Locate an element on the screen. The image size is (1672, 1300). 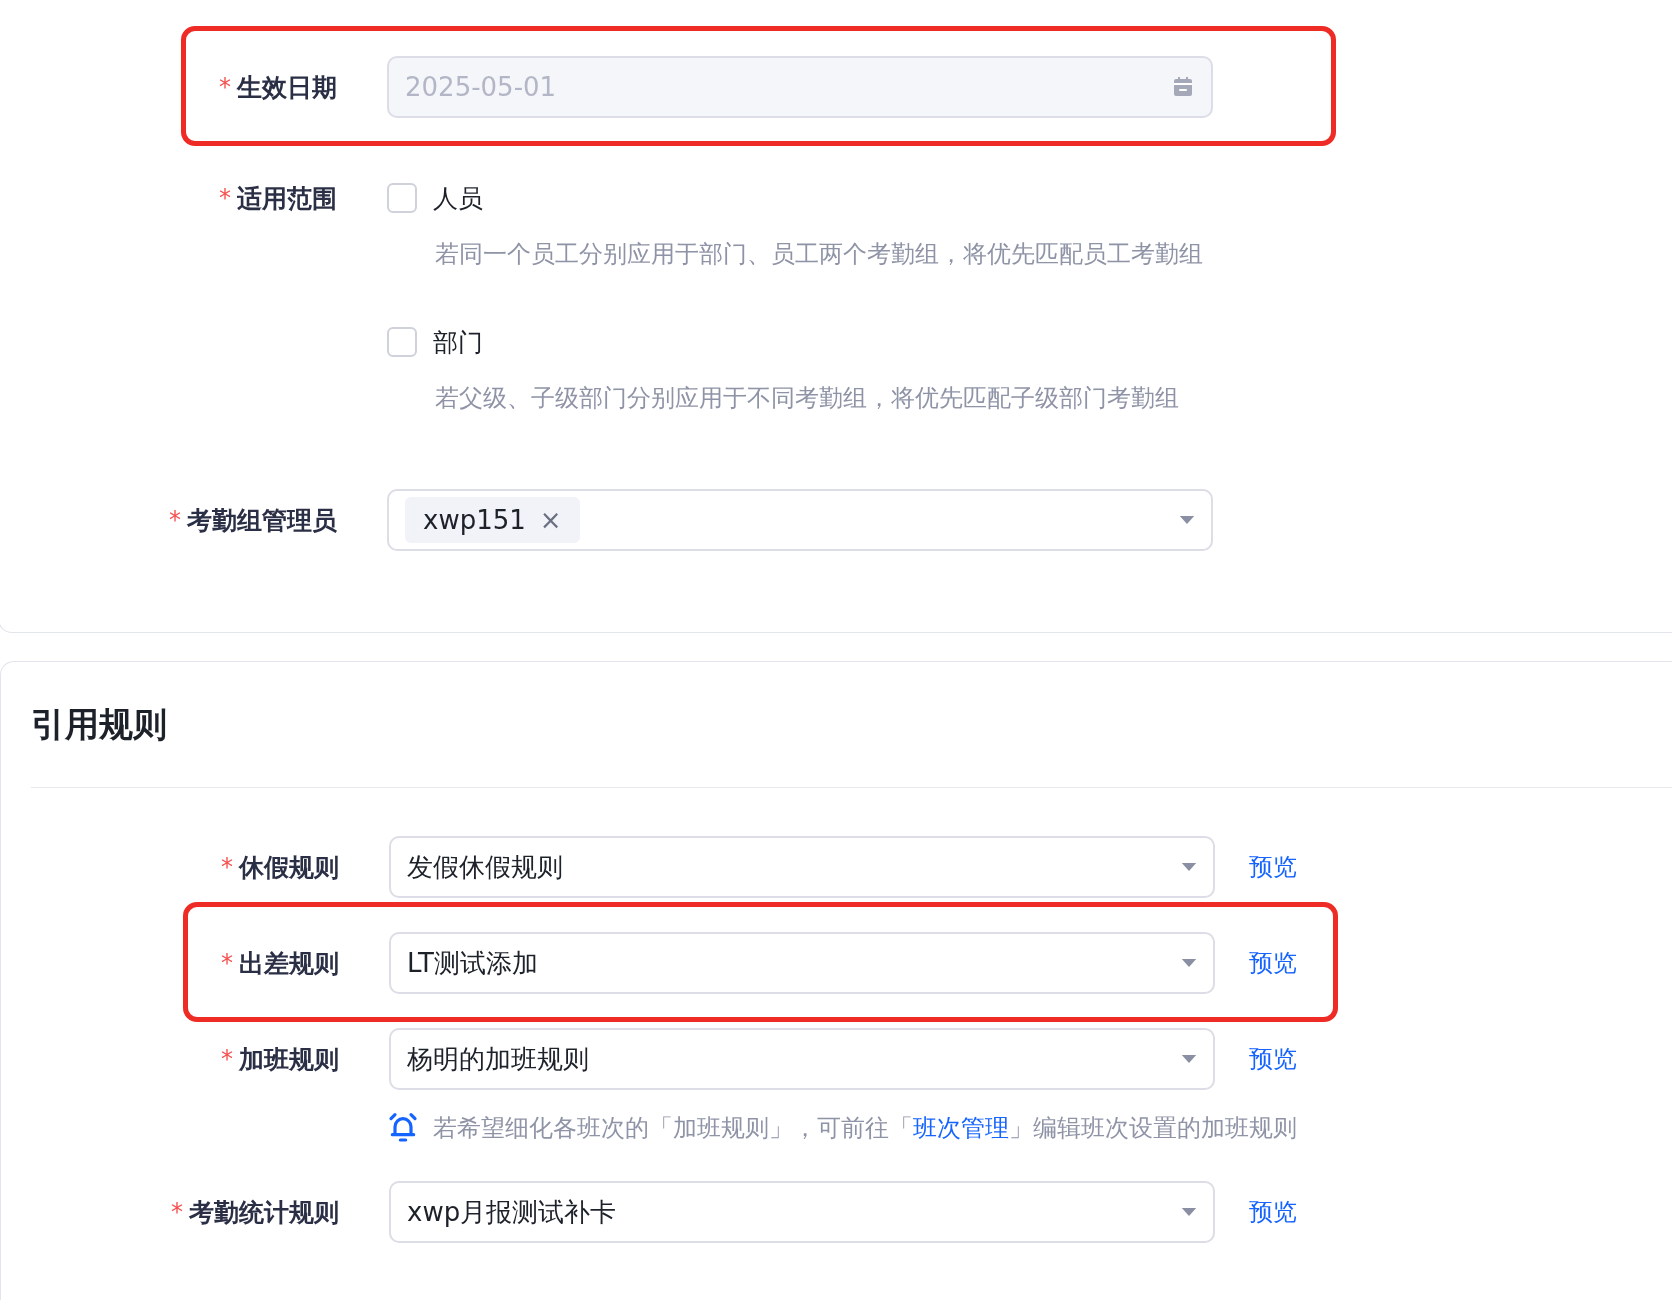
select-field: xwp月报测试补卡 is located at coordinates (802, 1212).